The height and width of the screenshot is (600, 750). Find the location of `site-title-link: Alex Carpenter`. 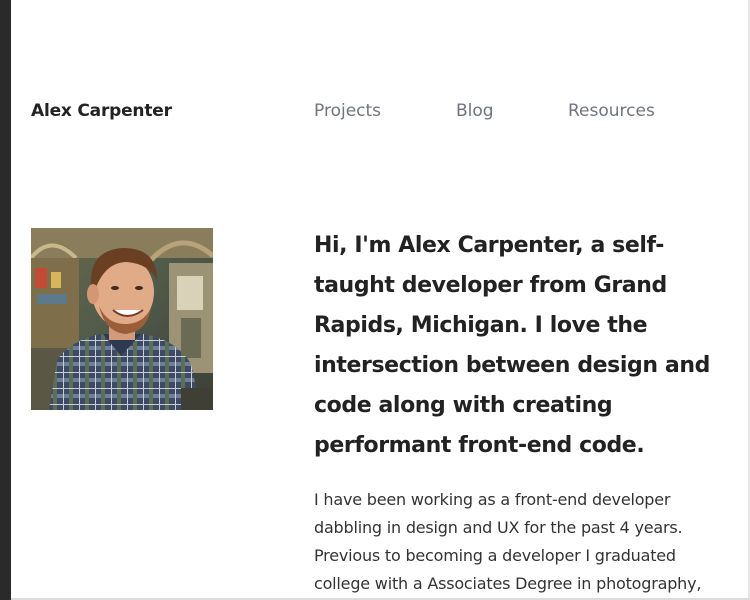

site-title-link: Alex Carpenter is located at coordinates (101, 111).